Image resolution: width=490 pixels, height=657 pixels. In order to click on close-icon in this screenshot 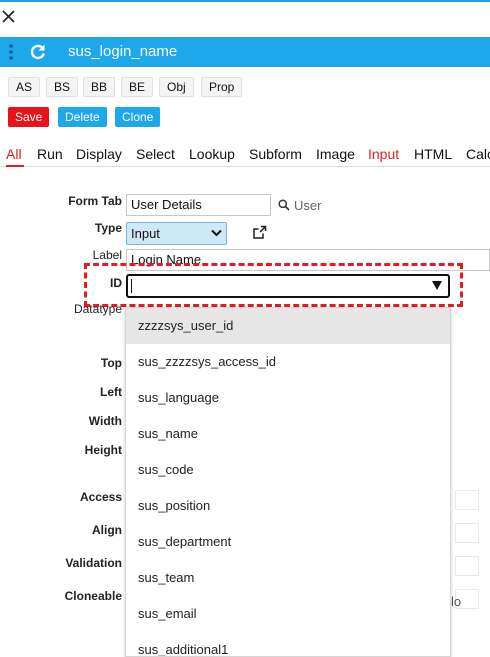, I will do `click(9, 17)`.